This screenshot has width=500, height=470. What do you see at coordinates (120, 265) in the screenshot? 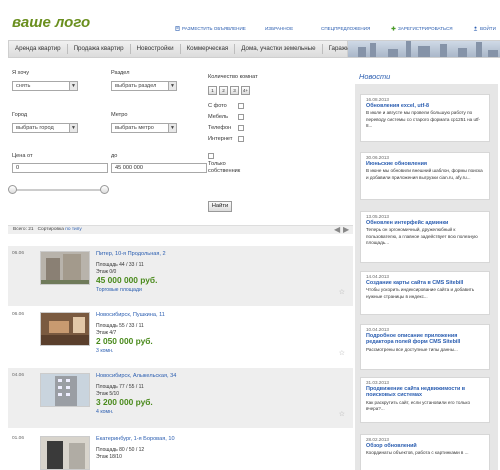
I see `listing-area: Площадь 44 / 33 / 11` at bounding box center [120, 265].